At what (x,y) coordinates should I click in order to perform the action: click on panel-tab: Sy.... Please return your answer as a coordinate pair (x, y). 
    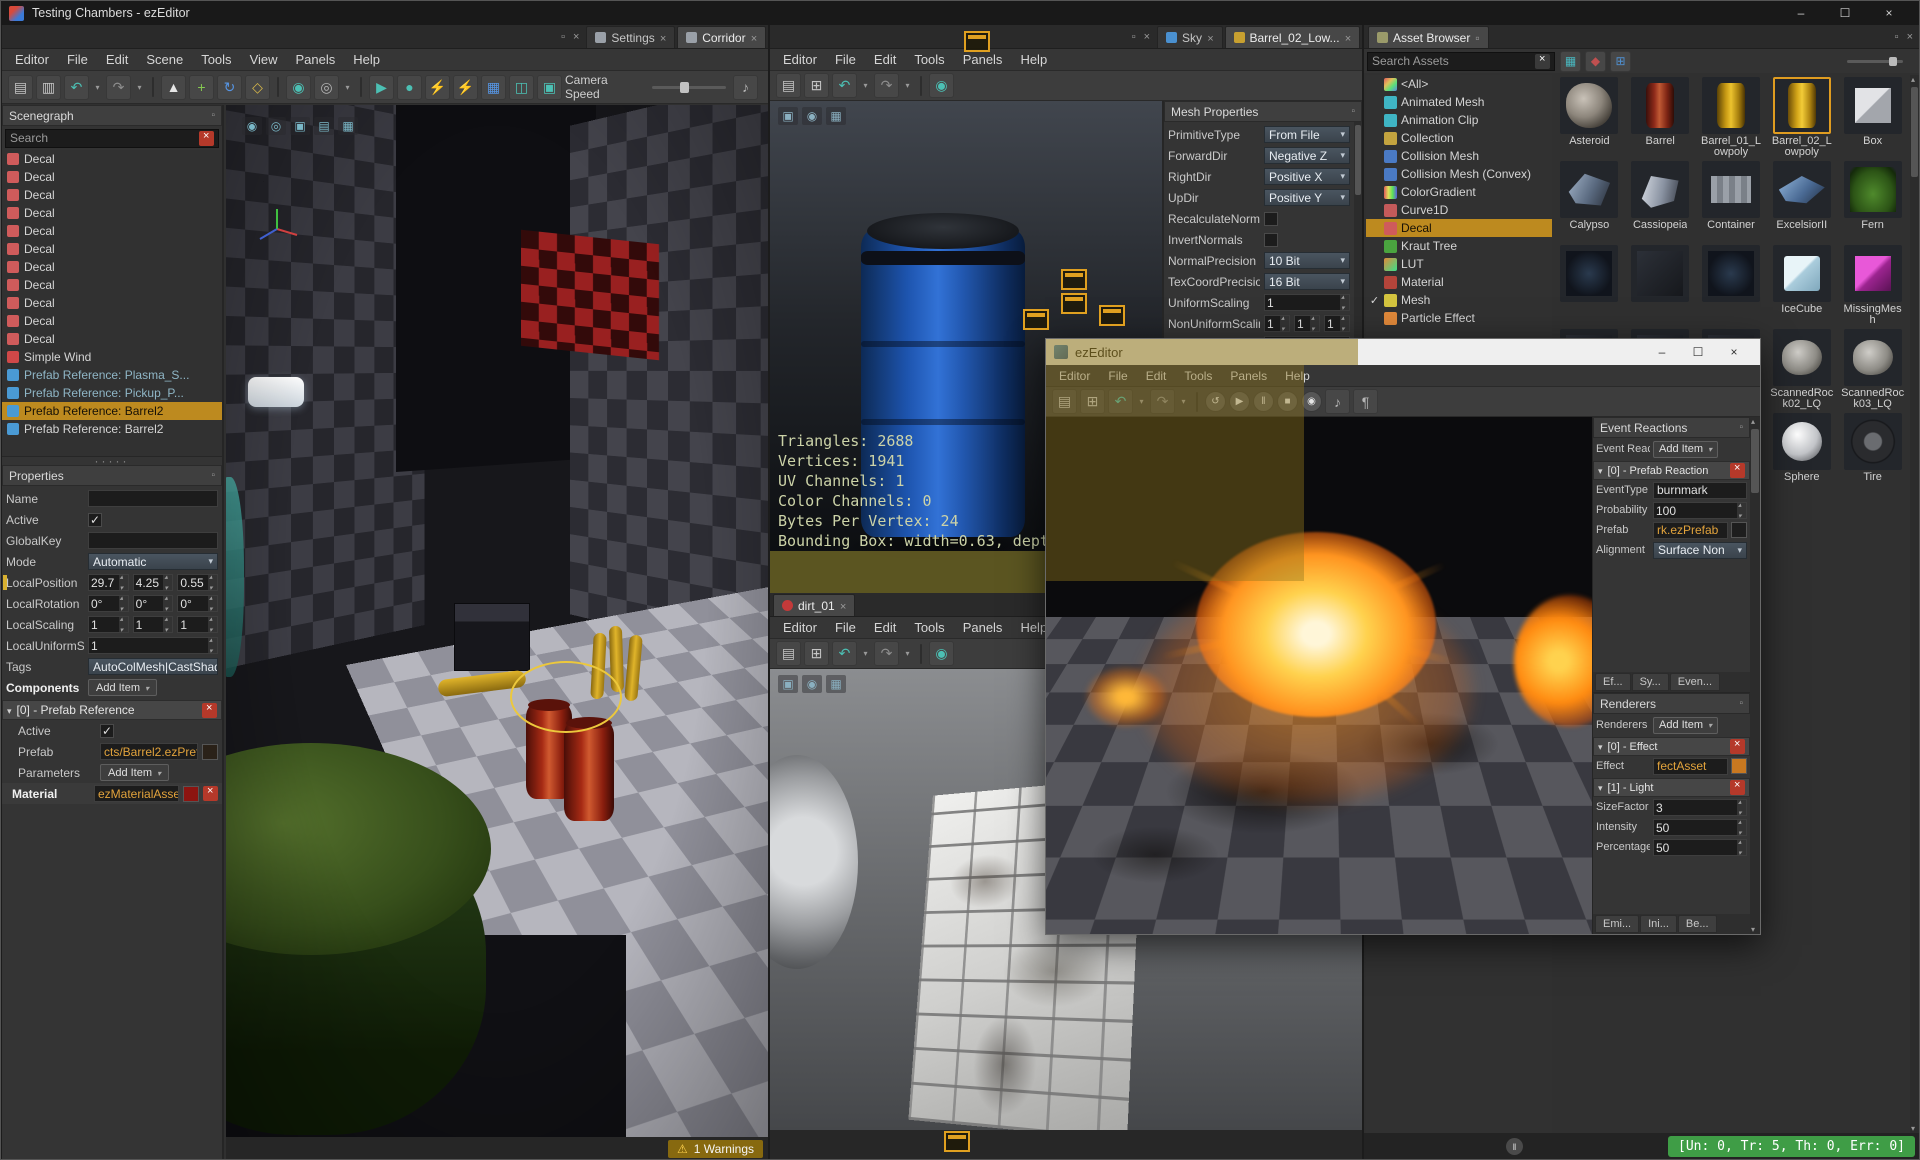
    Looking at the image, I should click on (1650, 682).